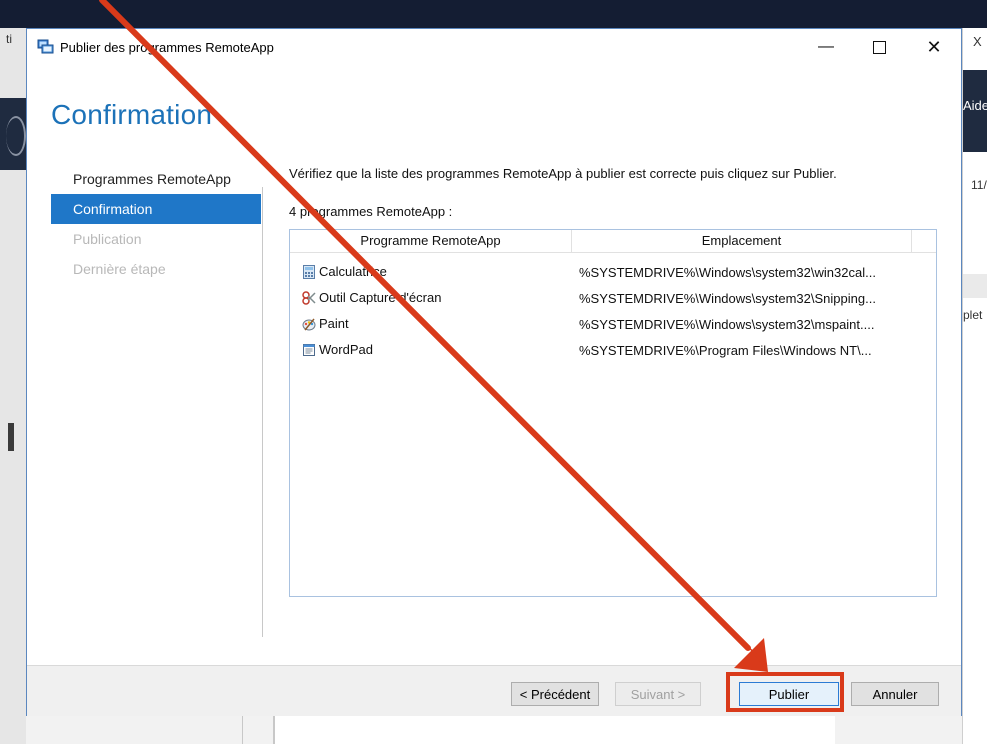  I want to click on background-left-panel: ti, so click(13, 386).